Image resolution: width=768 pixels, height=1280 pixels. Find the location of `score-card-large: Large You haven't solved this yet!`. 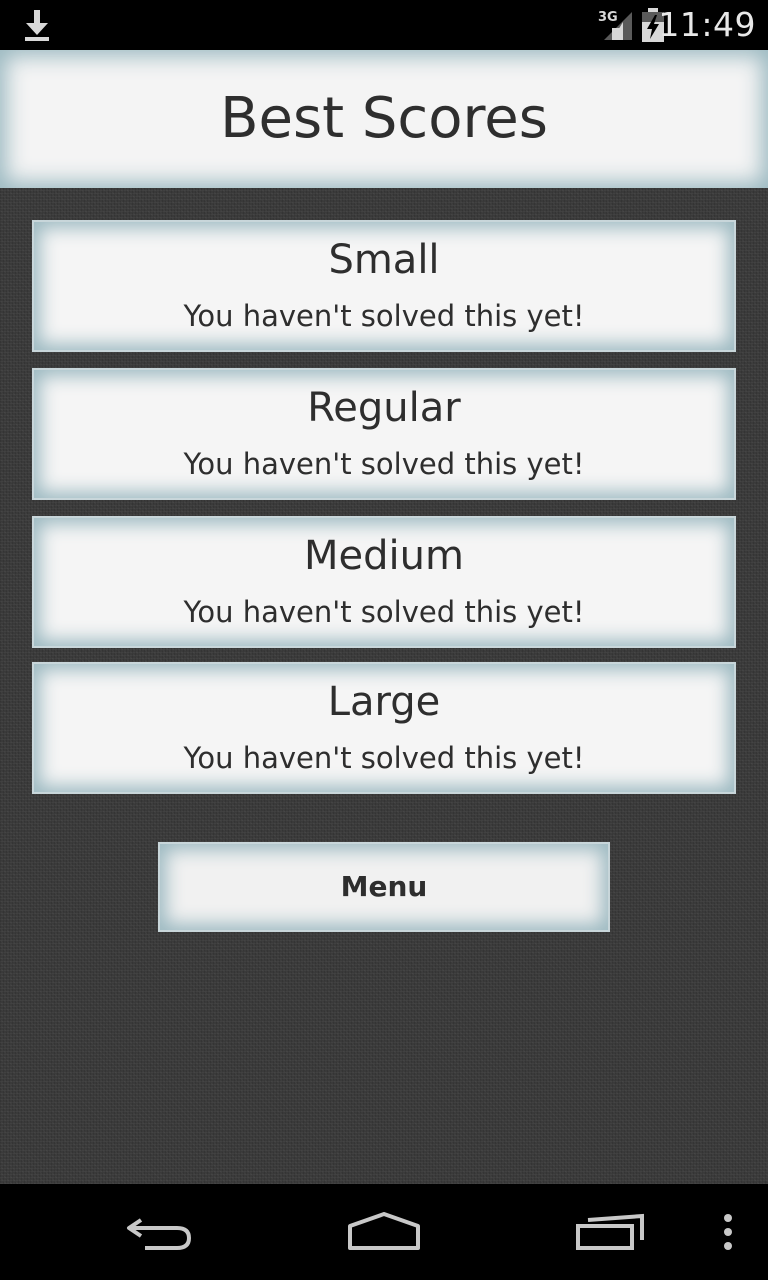

score-card-large: Large You haven't solved this yet! is located at coordinates (384, 728).